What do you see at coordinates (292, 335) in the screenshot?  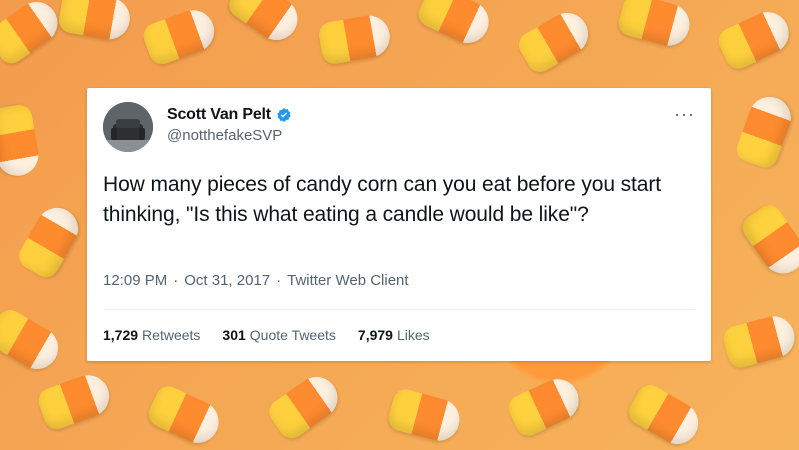 I see `quote-tweets-label: Quote Tweets` at bounding box center [292, 335].